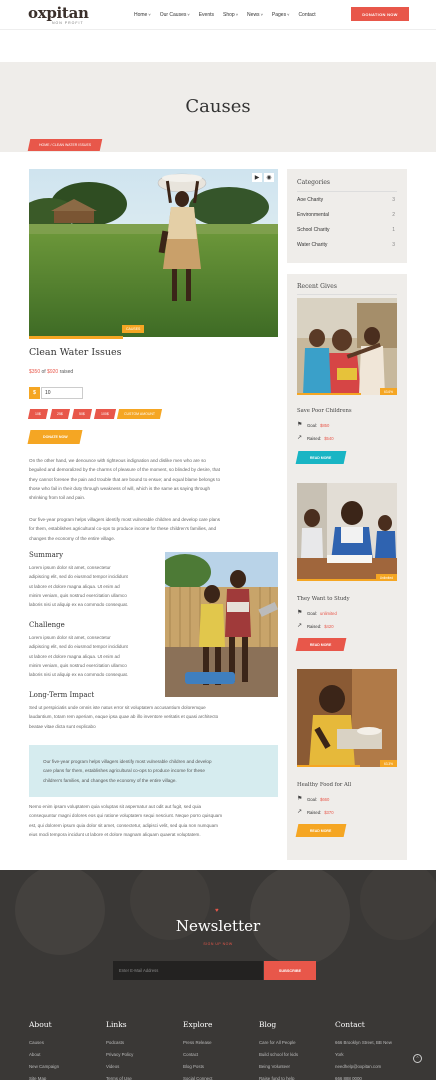  Describe the element at coordinates (198, 1043) in the screenshot. I see `footer-link: Press Release` at that location.